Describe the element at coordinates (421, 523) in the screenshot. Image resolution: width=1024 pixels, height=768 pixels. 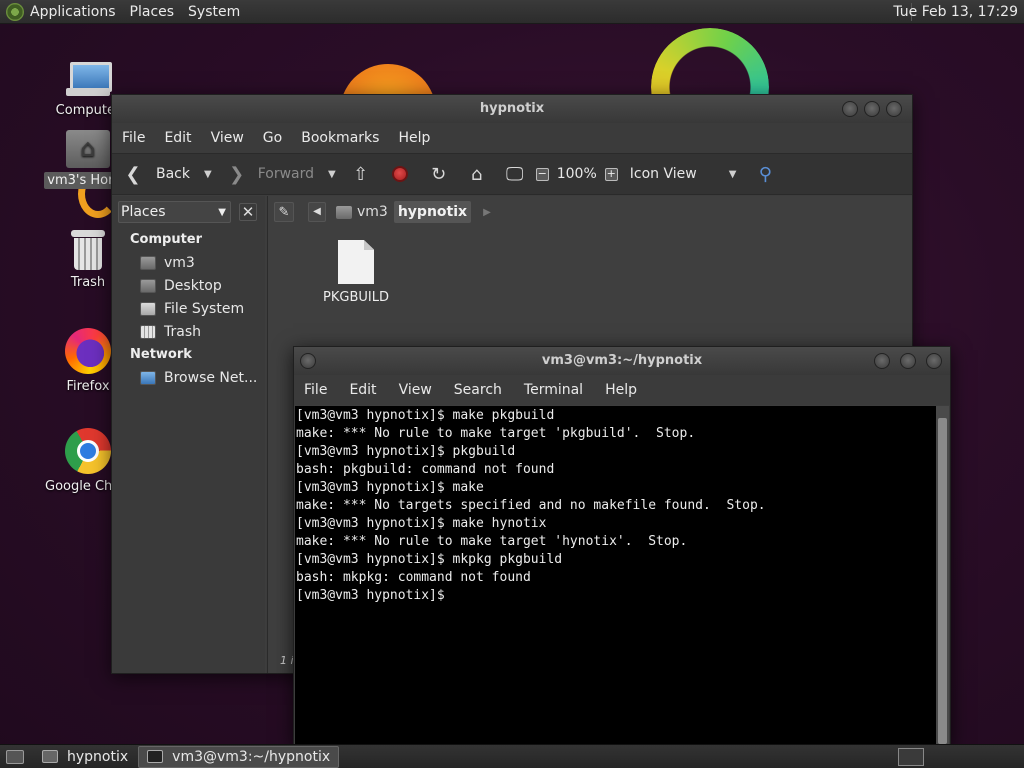
I see `terminal-line: [vm3@vm3 hypnotix]$ make hynotix` at that location.